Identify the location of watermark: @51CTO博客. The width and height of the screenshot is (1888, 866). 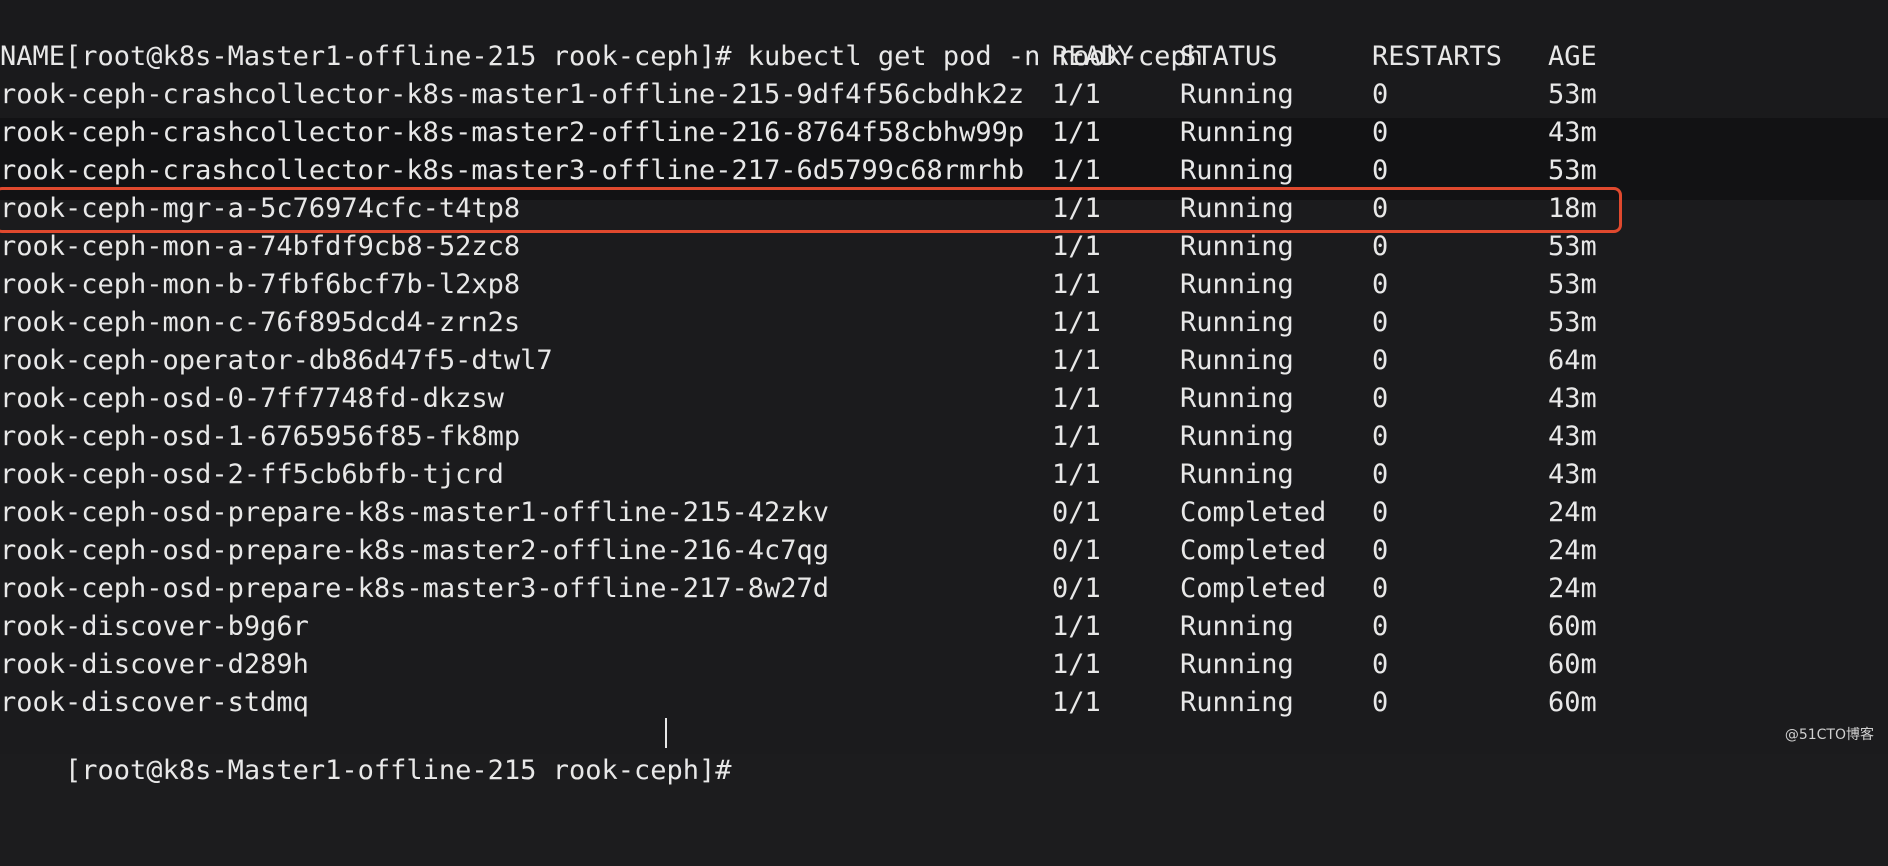
(1829, 735).